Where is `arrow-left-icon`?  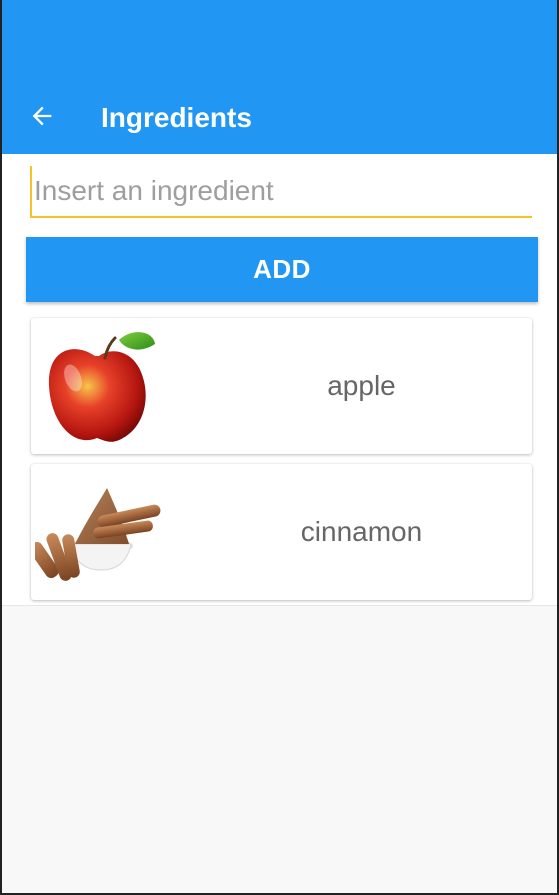 arrow-left-icon is located at coordinates (42, 116).